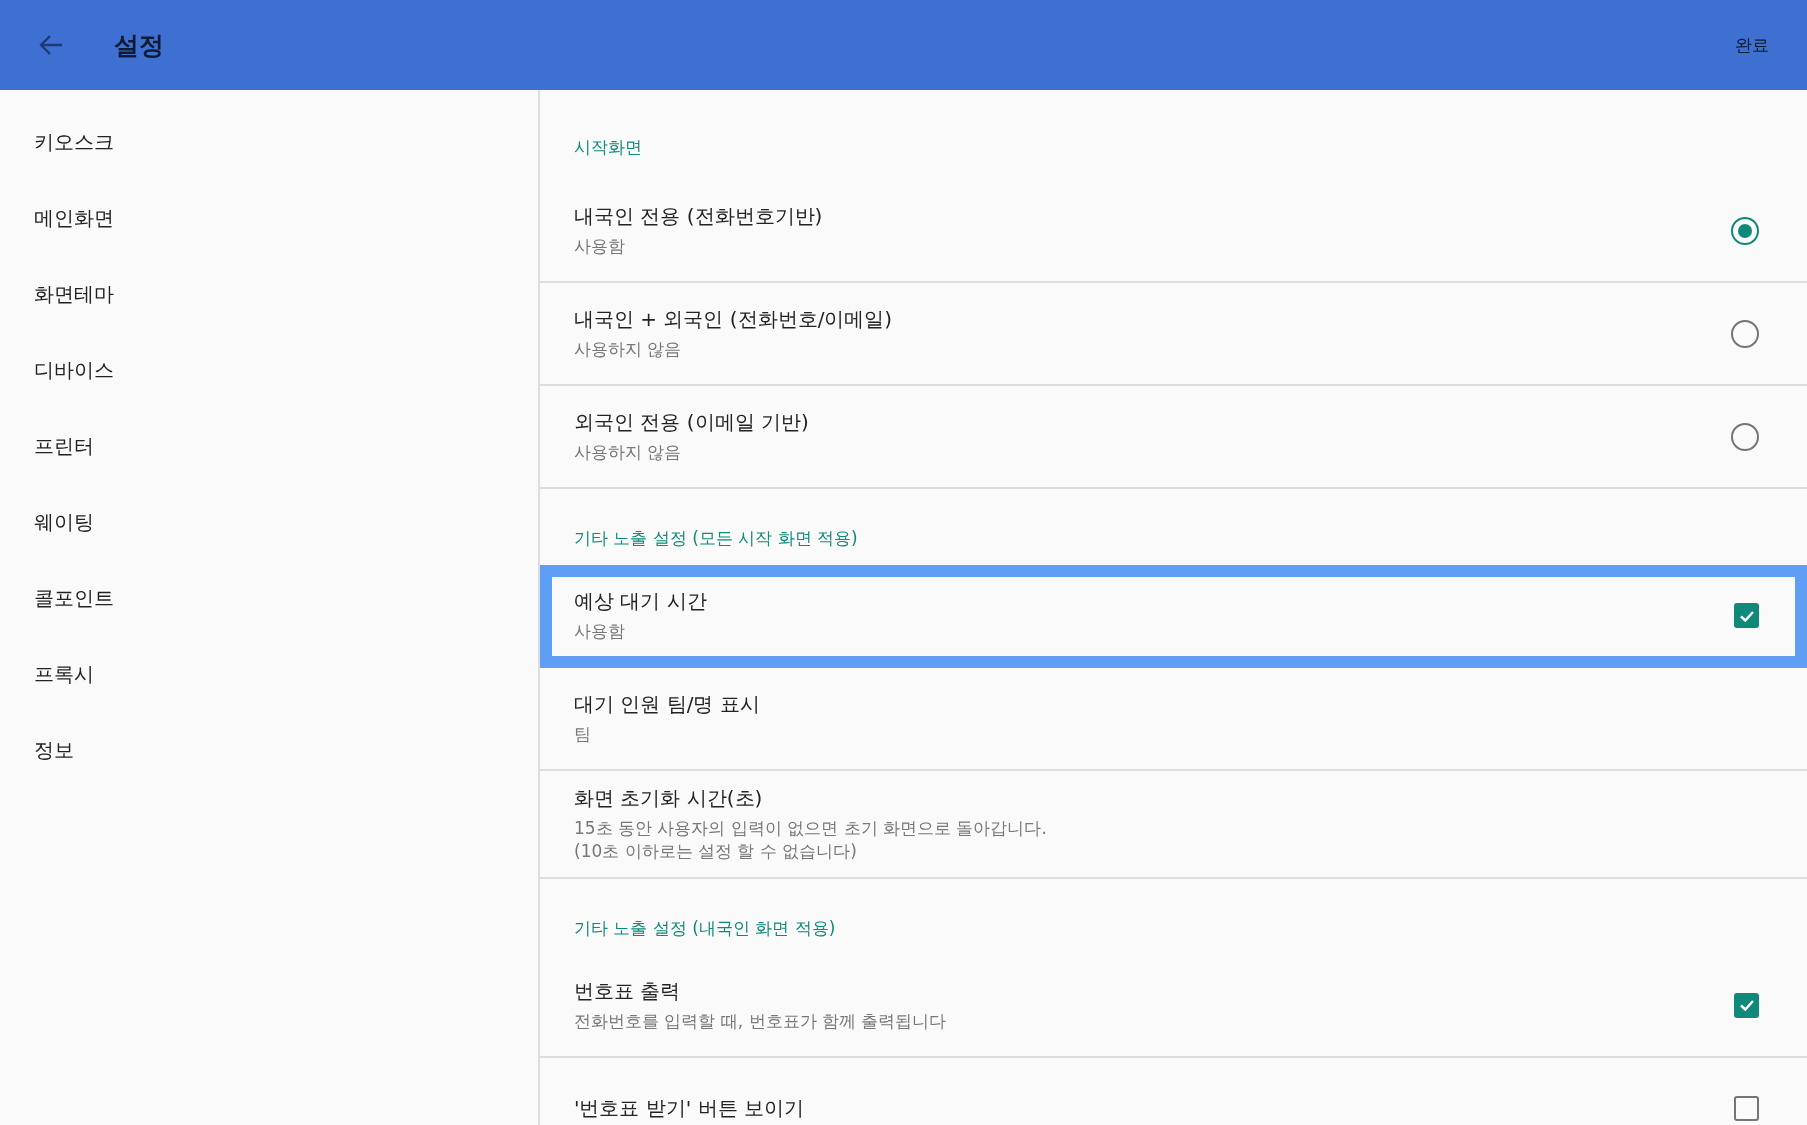 This screenshot has width=1807, height=1125. I want to click on setting-row: 대기 인원 팀/명 표시 팀, so click(1173, 719).